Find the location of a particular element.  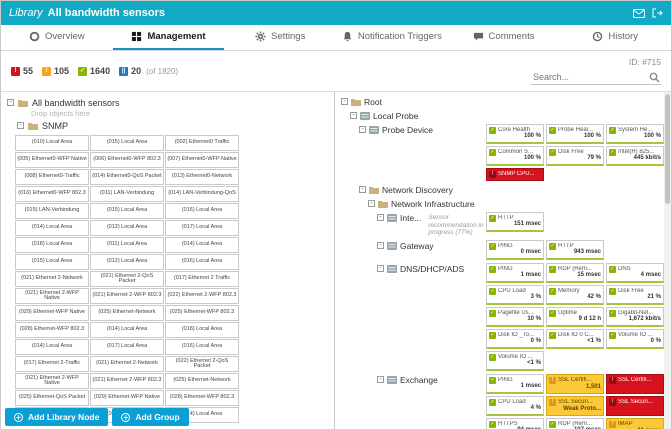

add-group-button: + Add Group is located at coordinates (150, 417).